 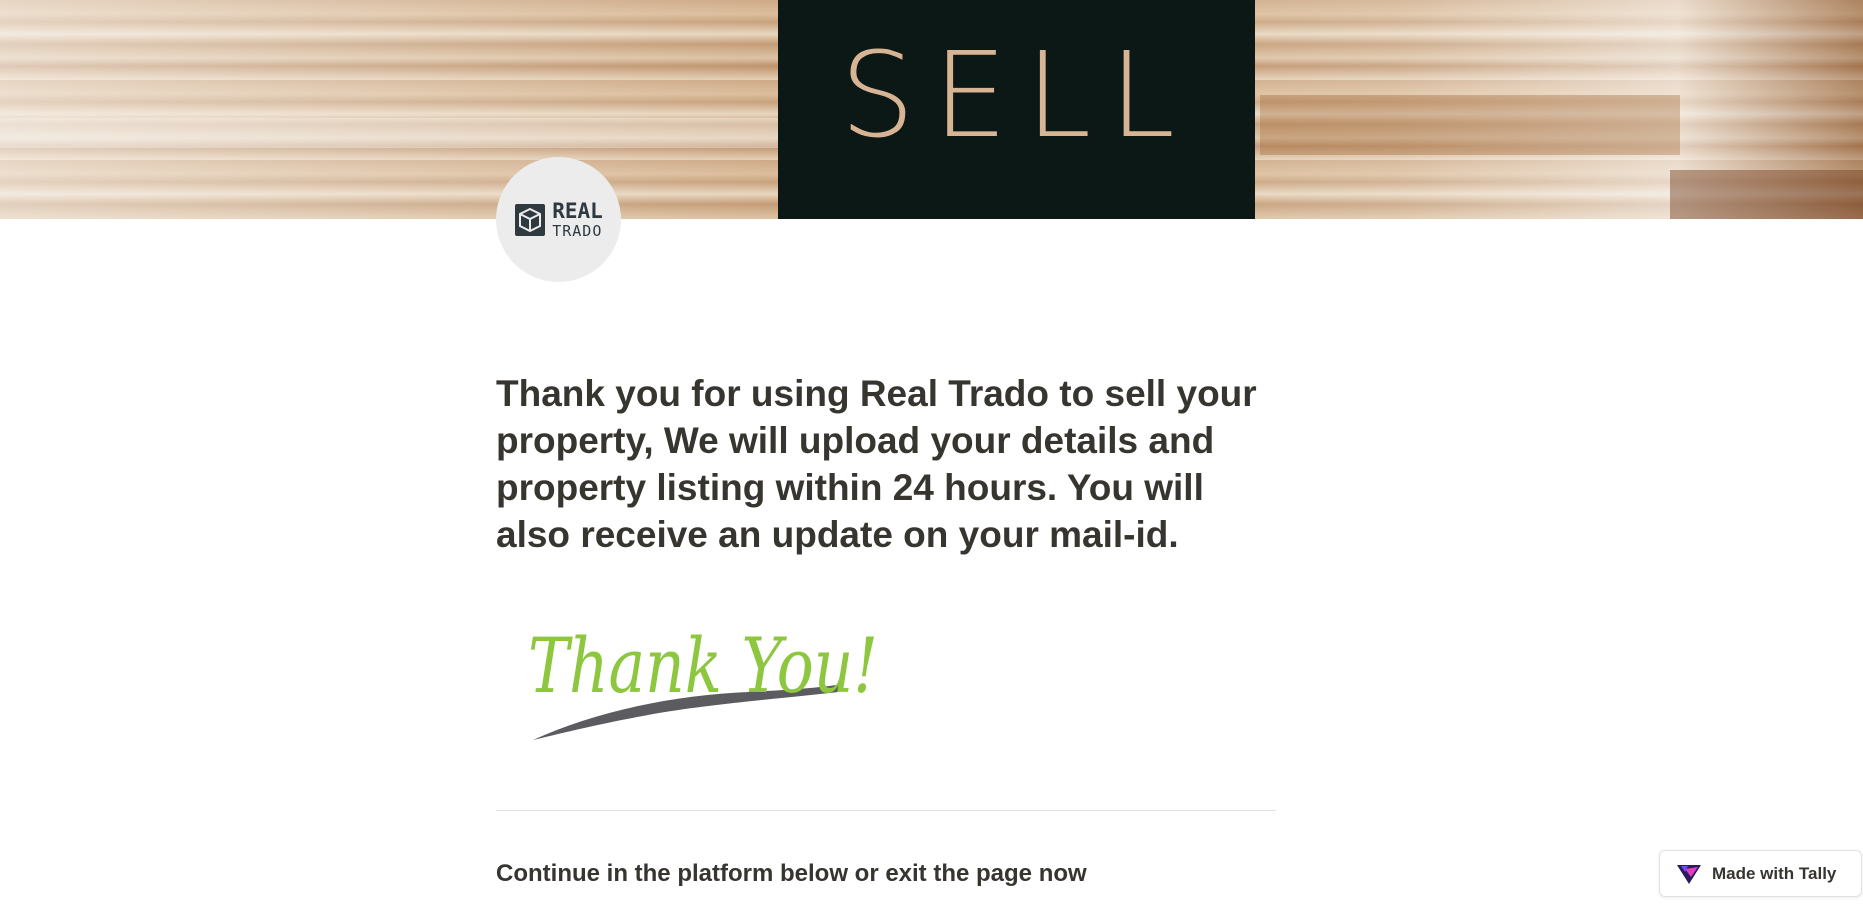 I want to click on divider, so click(x=886, y=810).